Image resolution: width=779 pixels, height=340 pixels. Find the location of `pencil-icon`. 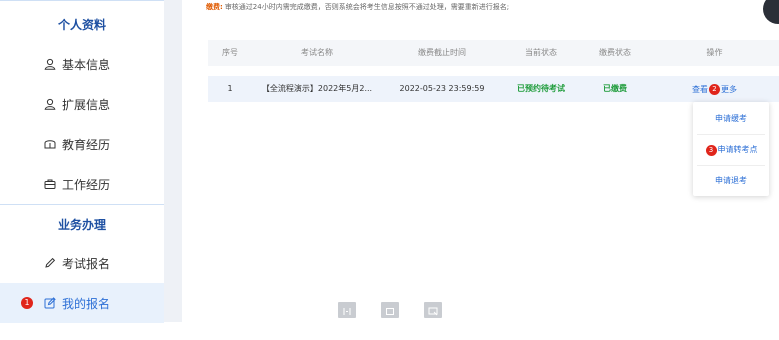

pencil-icon is located at coordinates (50, 263).